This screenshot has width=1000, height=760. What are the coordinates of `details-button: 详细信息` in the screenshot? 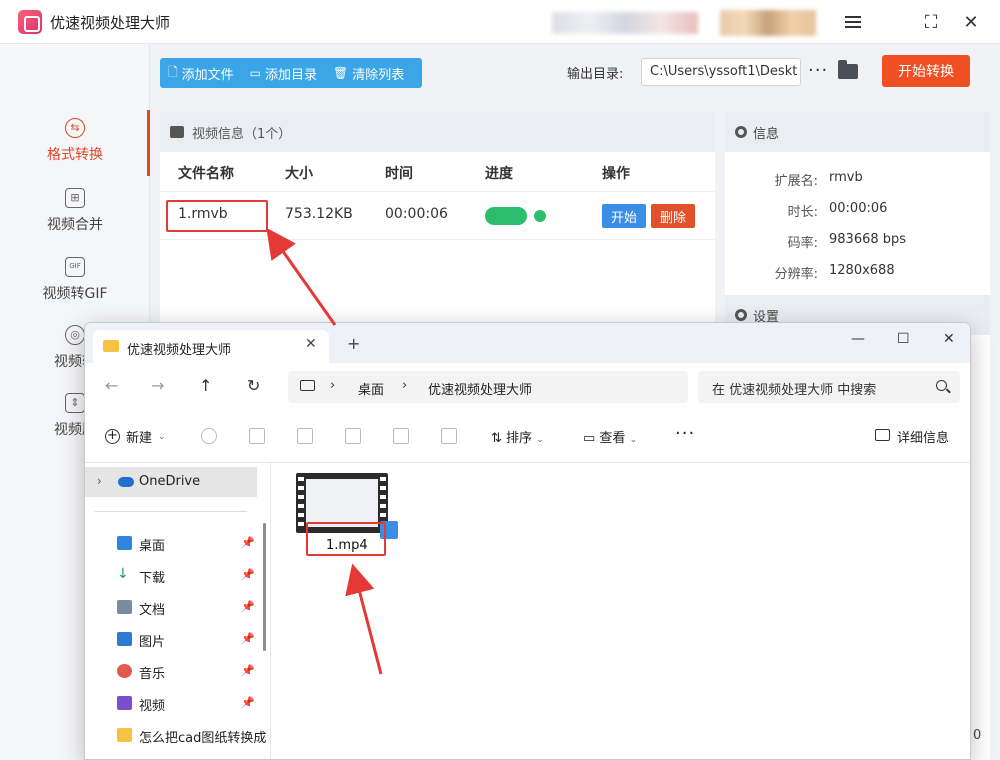 It's located at (923, 436).